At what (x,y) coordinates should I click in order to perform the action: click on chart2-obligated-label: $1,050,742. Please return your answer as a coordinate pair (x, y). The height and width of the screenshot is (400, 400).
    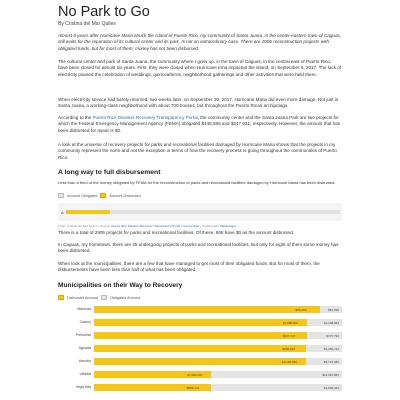
    Looking at the image, I should click on (331, 349).